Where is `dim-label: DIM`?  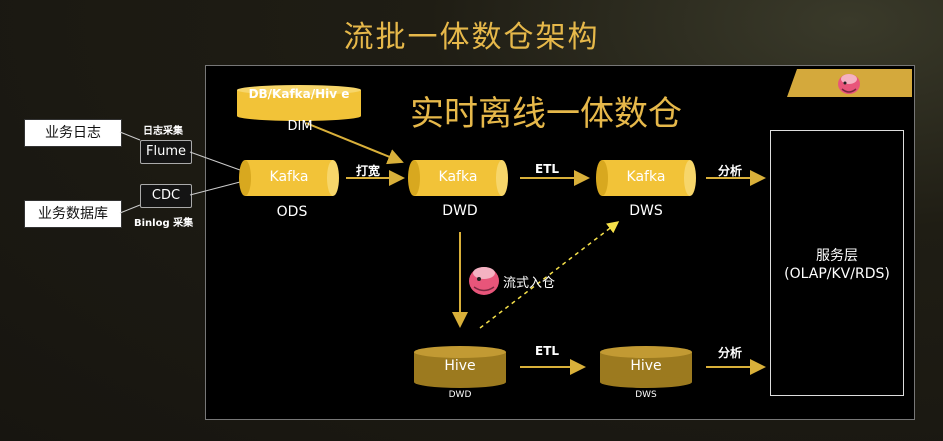
dim-label: DIM is located at coordinates (300, 126).